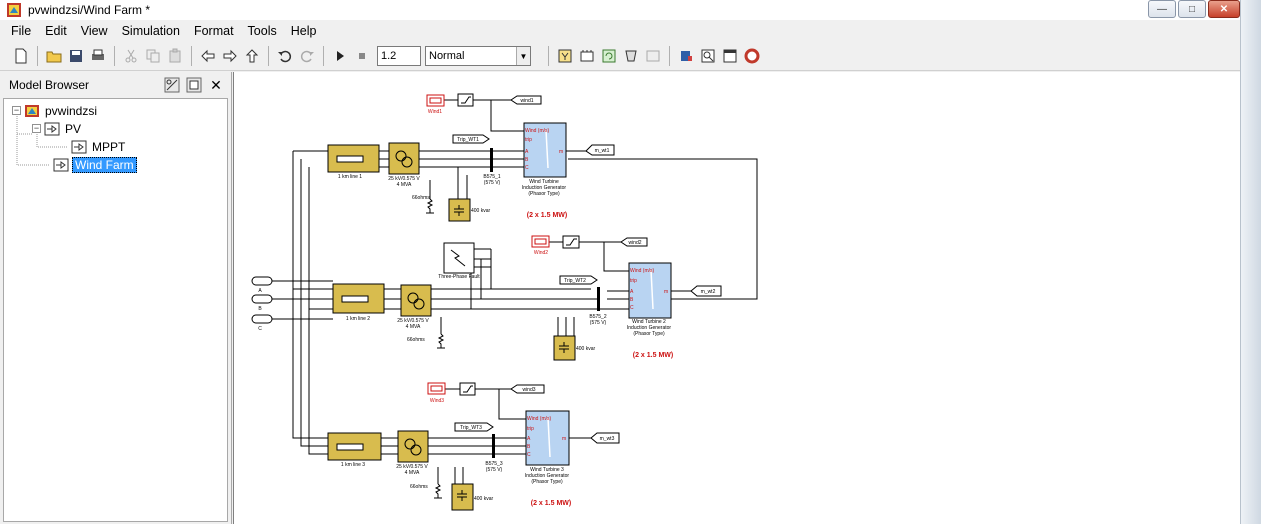 The image size is (1261, 527). I want to click on back-button, so click(208, 56).